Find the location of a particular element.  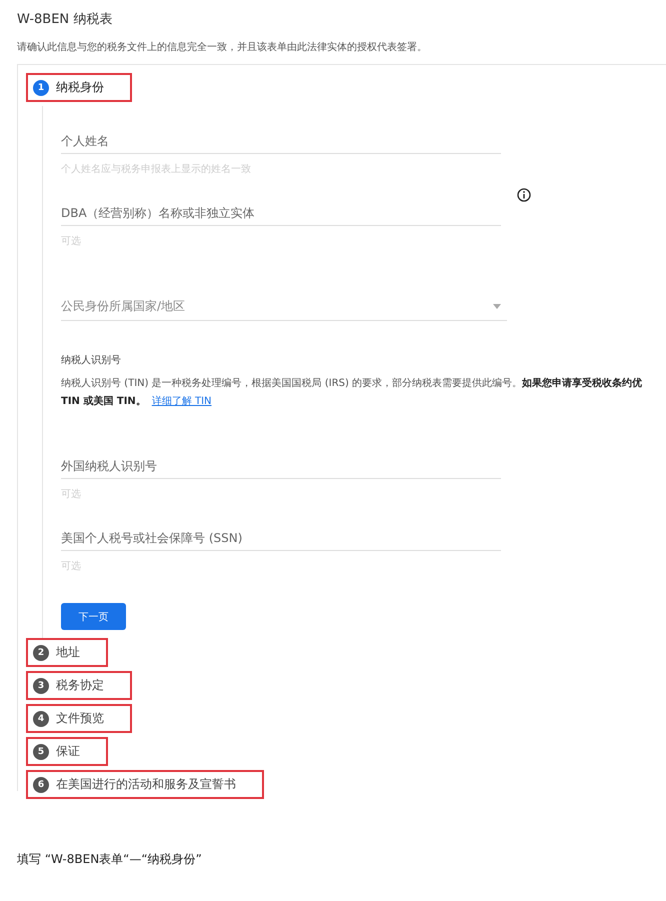

step-header: 5 保证 is located at coordinates (67, 751).